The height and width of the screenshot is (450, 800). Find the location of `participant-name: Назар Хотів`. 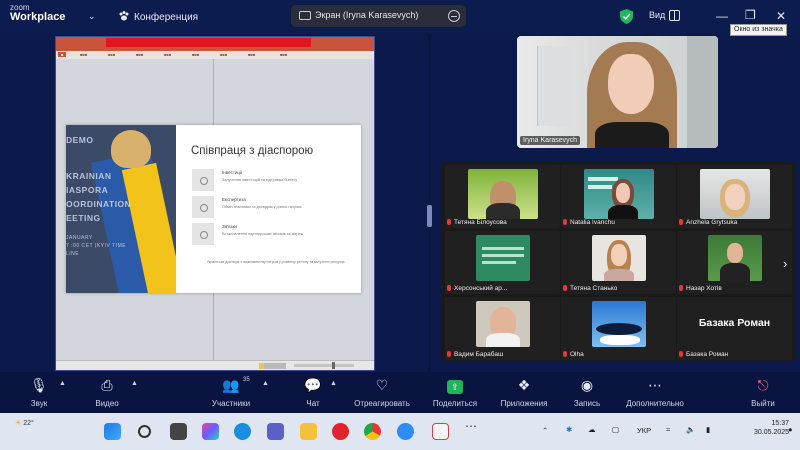

participant-name: Назар Хотів is located at coordinates (704, 288).